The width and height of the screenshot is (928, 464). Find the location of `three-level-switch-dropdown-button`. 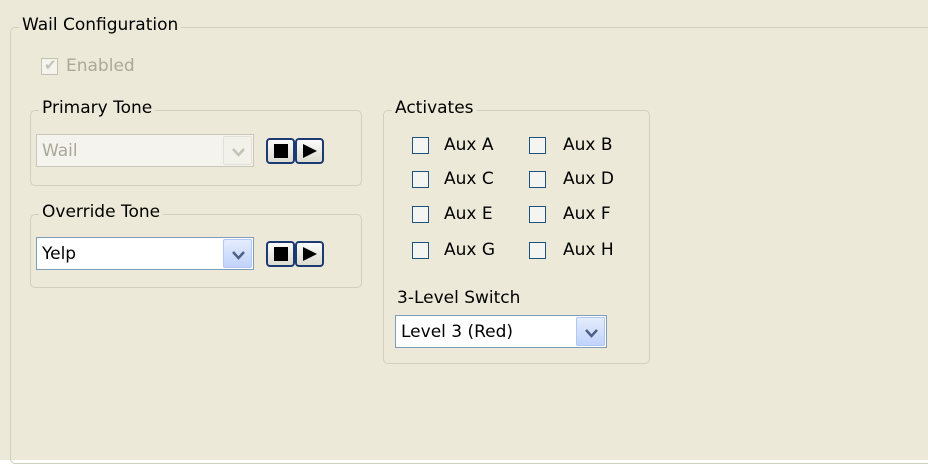

three-level-switch-dropdown-button is located at coordinates (590, 331).